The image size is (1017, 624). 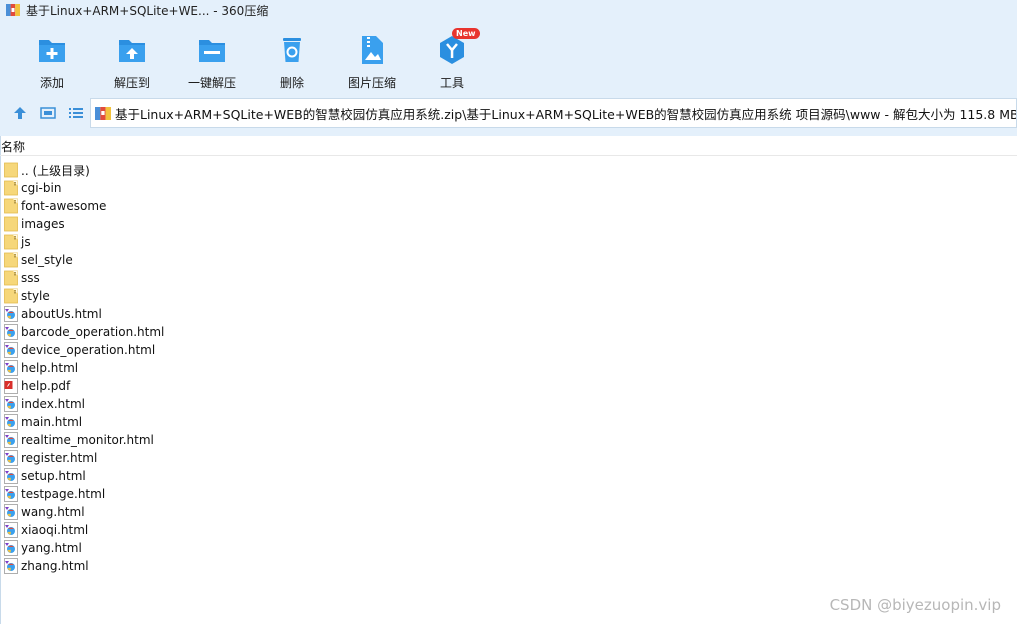 What do you see at coordinates (150, 206) in the screenshot?
I see `list-item: font-awesome` at bounding box center [150, 206].